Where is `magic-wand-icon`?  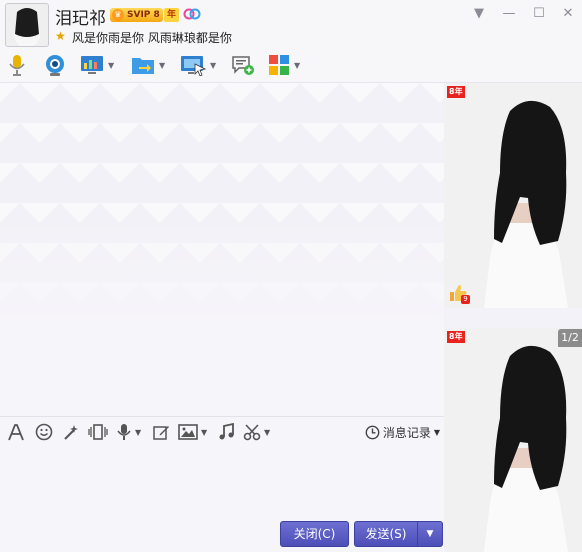 magic-wand-icon is located at coordinates (71, 432).